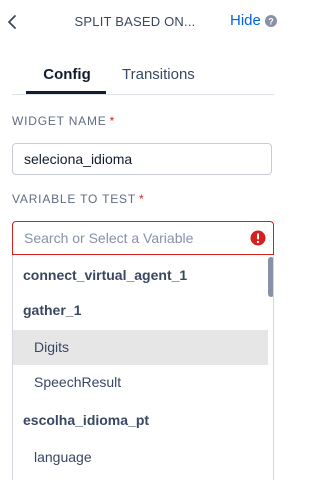 The width and height of the screenshot is (320, 480). Describe the element at coordinates (245, 20) in the screenshot. I see `hide-label: Hide` at that location.